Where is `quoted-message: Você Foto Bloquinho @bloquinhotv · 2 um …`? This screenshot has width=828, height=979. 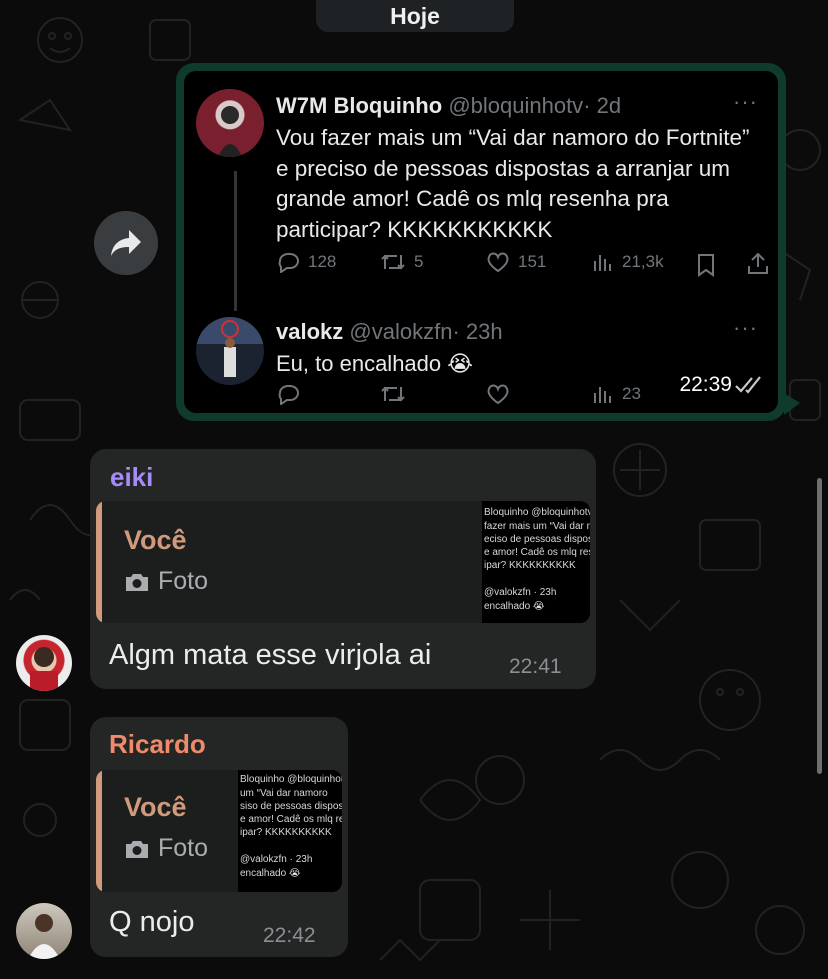 quoted-message: Você Foto Bloquinho @bloquinhotv · 2 um … is located at coordinates (219, 831).